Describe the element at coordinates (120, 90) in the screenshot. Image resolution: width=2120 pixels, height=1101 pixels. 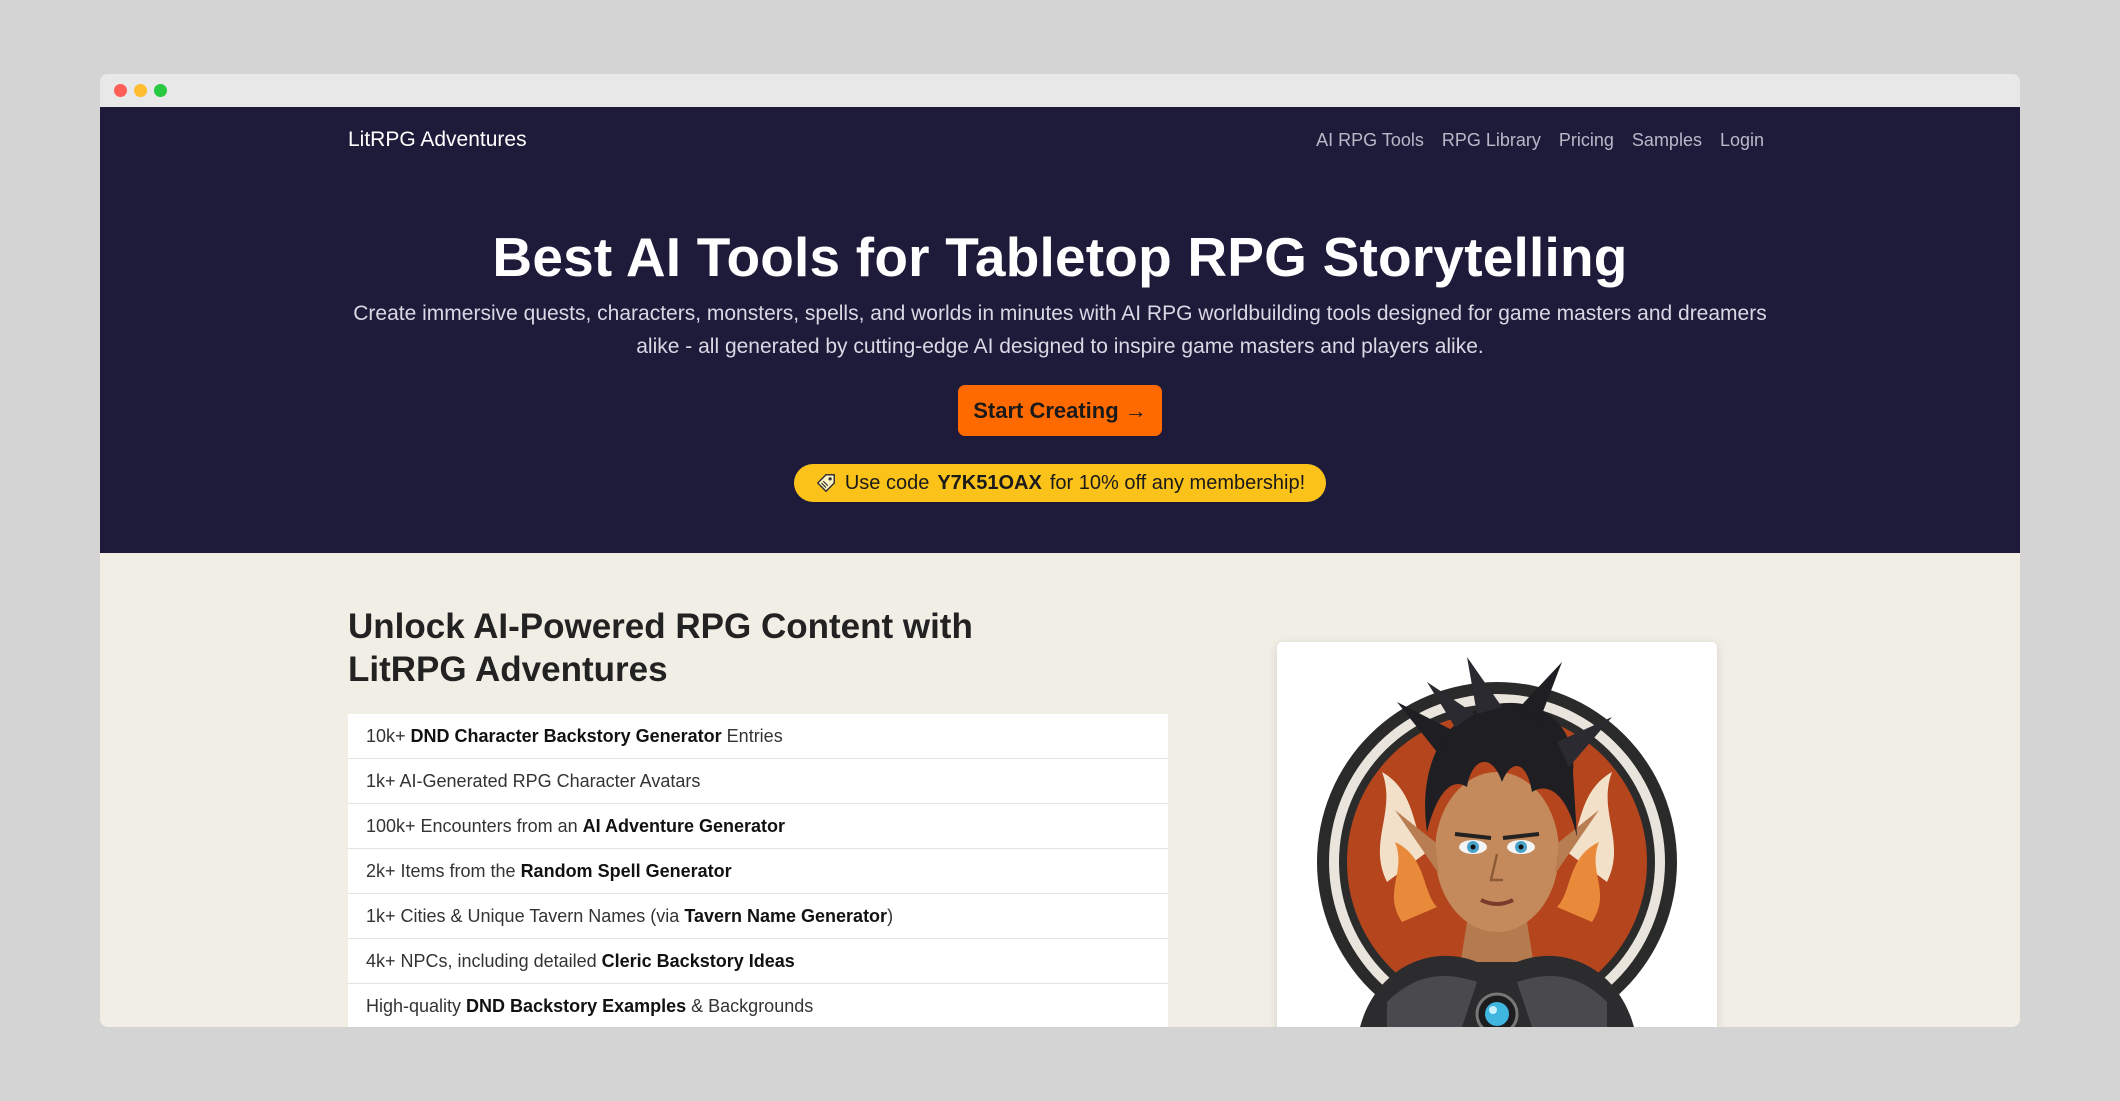
I see `close-window-button` at that location.